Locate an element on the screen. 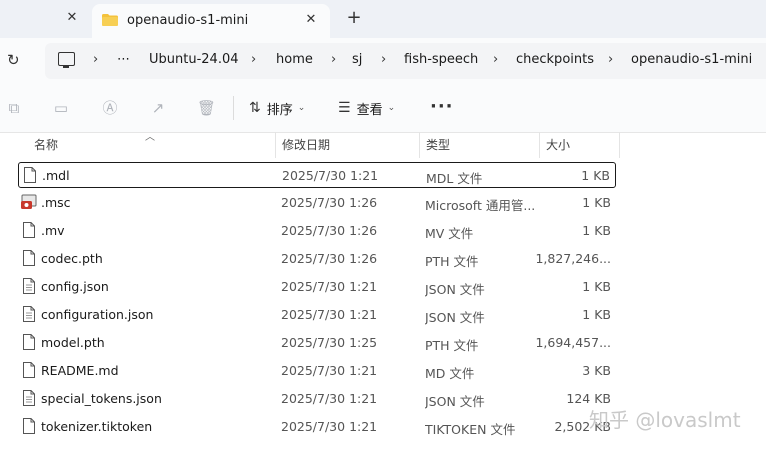 The height and width of the screenshot is (449, 766). tab-bar: ✕ openaudio-s1-mini ✕ + is located at coordinates (383, 19).